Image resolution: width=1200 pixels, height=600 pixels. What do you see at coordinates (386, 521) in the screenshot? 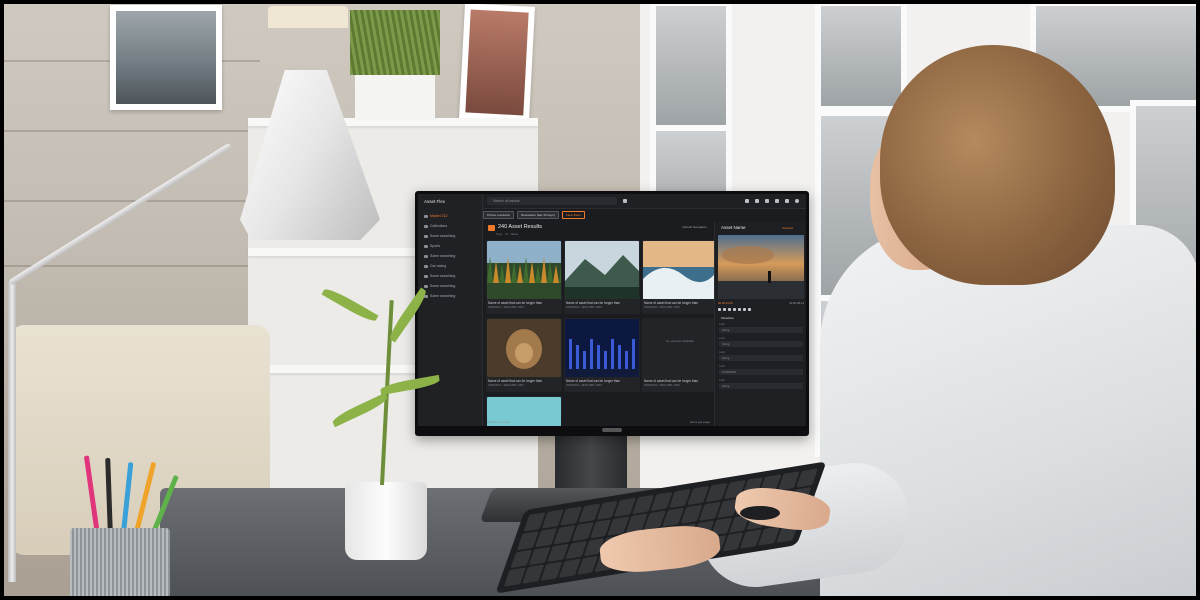
I see `plant-pot` at bounding box center [386, 521].